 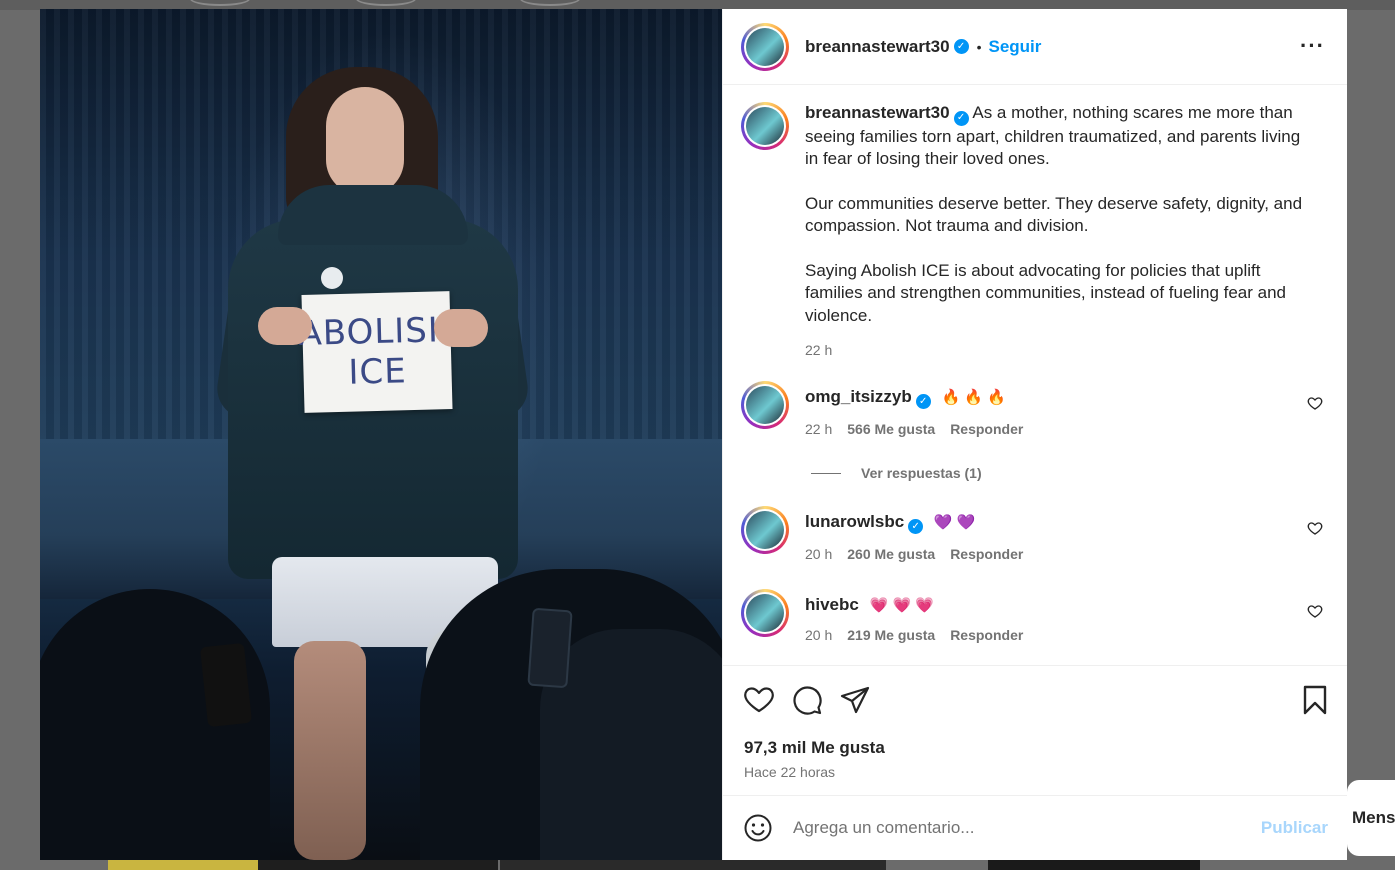 I want to click on comment-likes: 260 Me gusta, so click(x=891, y=554).